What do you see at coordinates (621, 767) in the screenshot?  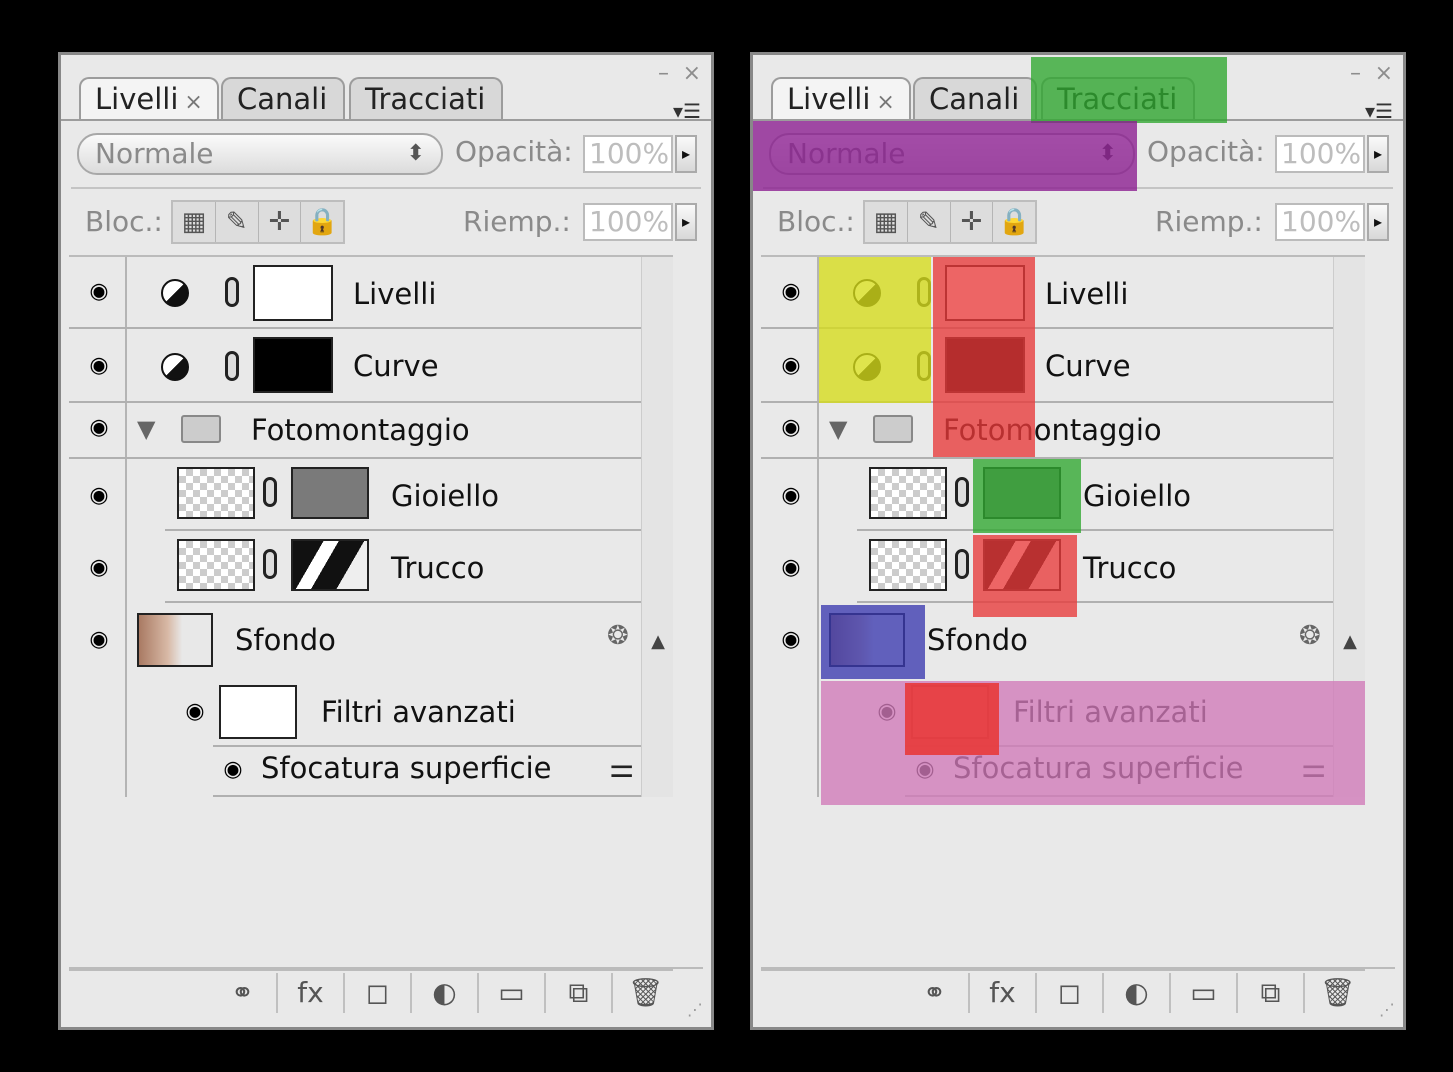 I see `filter-options-icon: ⚌` at bounding box center [621, 767].